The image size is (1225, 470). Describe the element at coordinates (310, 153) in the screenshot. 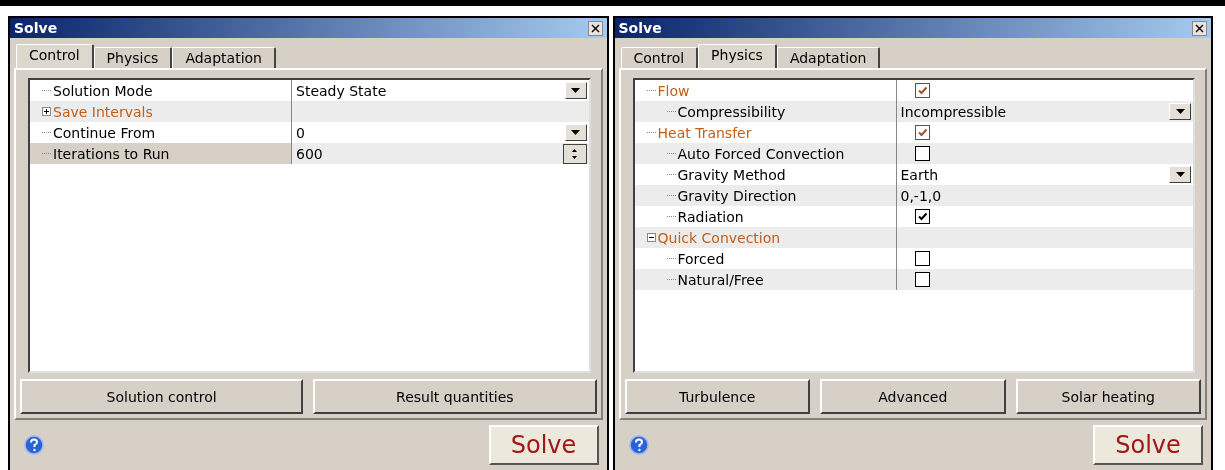

I see `property-value: 600` at that location.